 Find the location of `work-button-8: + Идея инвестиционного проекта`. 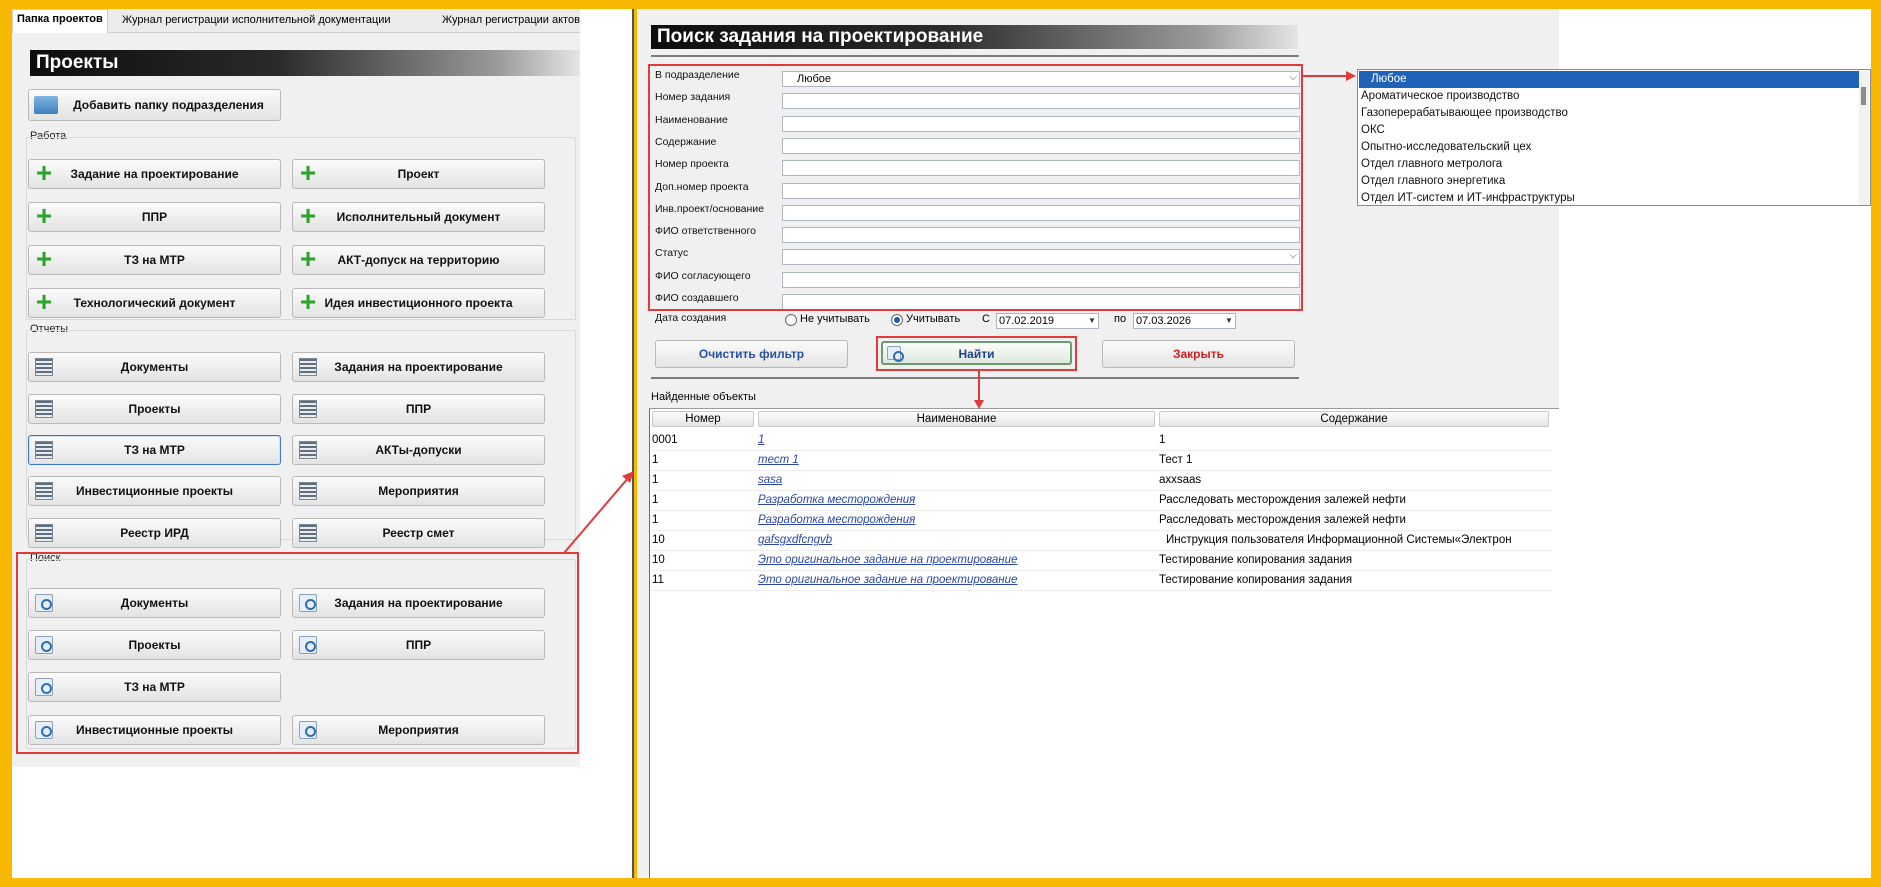

work-button-8: + Идея инвестиционного проекта is located at coordinates (418, 303).